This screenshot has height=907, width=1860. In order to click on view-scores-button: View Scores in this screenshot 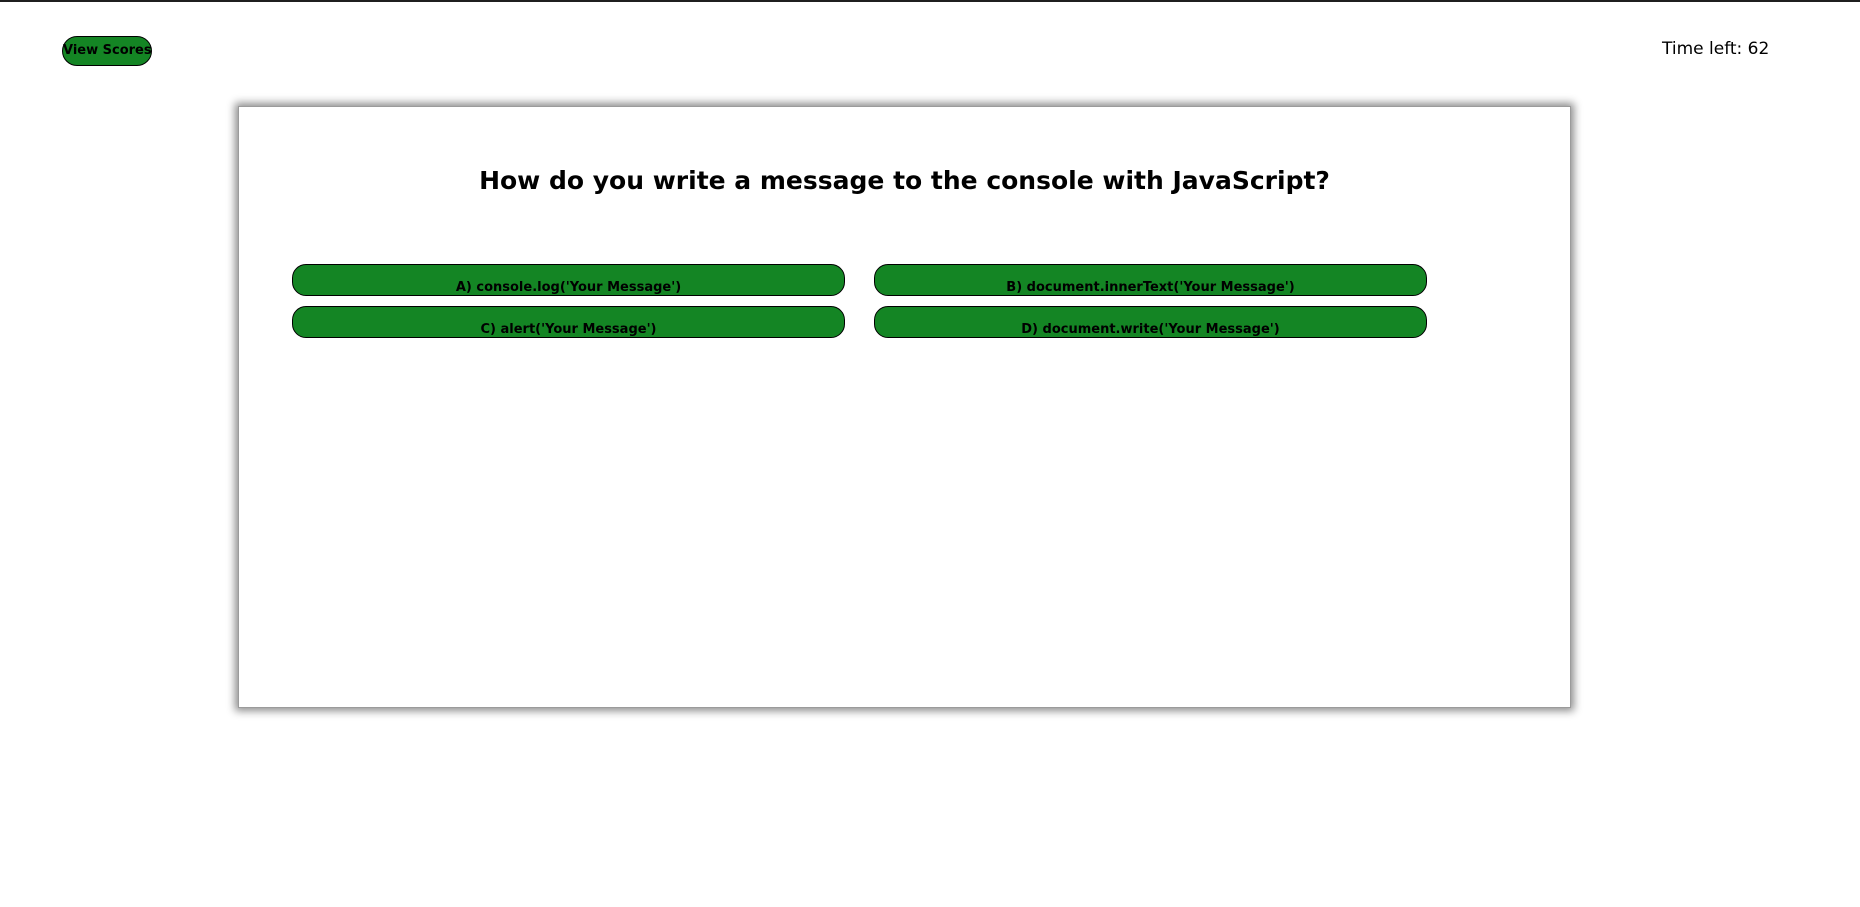, I will do `click(107, 51)`.